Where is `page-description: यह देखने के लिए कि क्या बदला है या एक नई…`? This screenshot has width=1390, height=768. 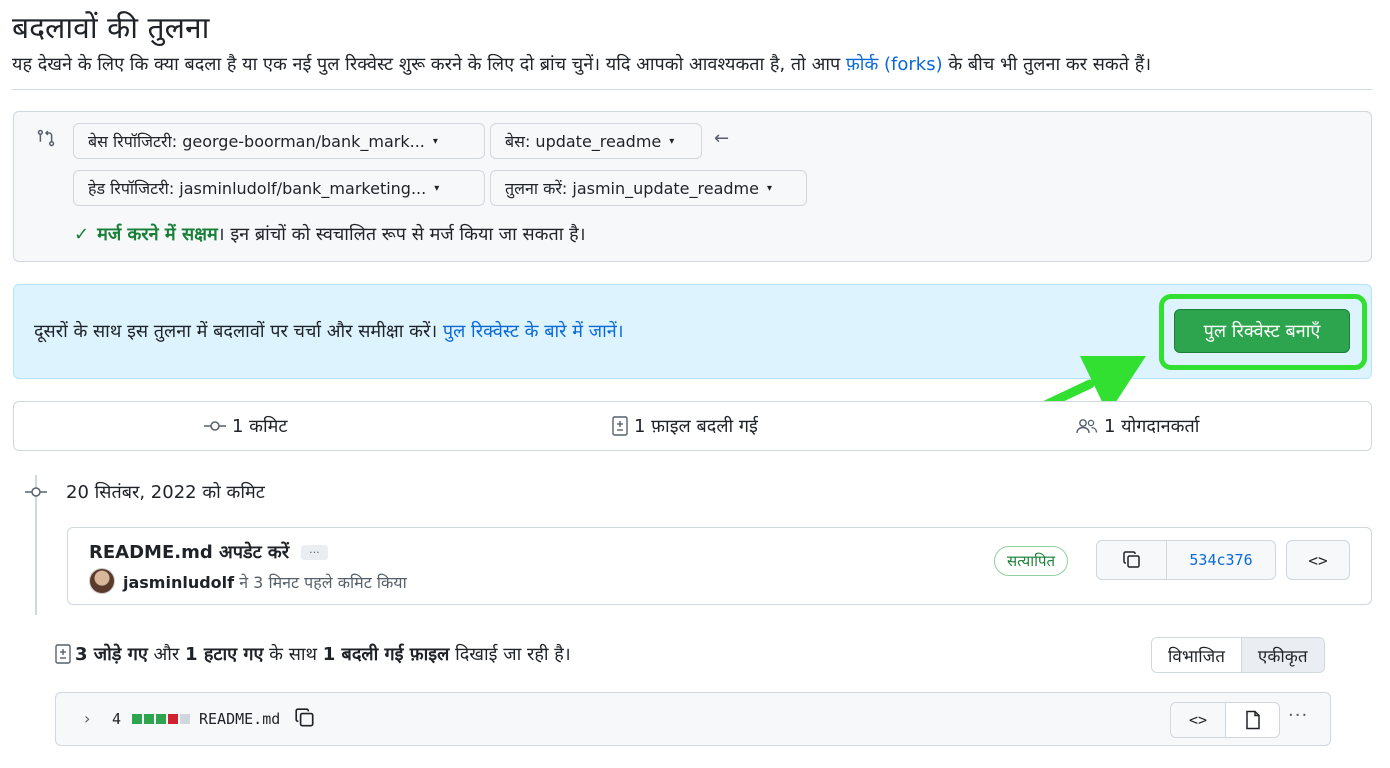 page-description: यह देखने के लिए कि क्या बदला है या एक नई… is located at coordinates (581, 64).